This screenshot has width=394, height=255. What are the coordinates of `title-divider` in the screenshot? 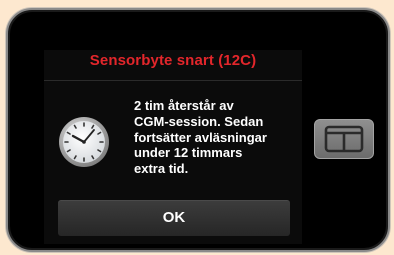 It's located at (173, 80).